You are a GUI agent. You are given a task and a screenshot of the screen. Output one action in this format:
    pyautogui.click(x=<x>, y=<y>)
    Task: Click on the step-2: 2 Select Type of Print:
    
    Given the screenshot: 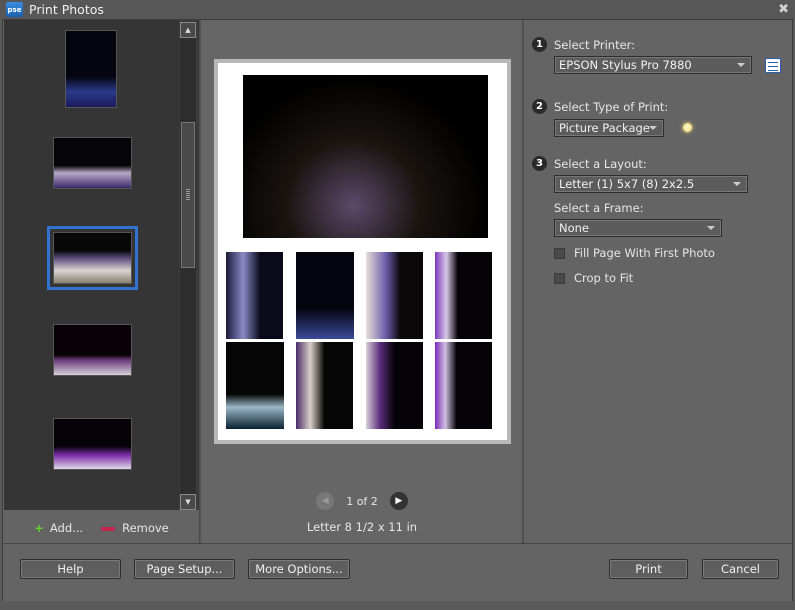 What is the action you would take?
    pyautogui.click(x=600, y=106)
    